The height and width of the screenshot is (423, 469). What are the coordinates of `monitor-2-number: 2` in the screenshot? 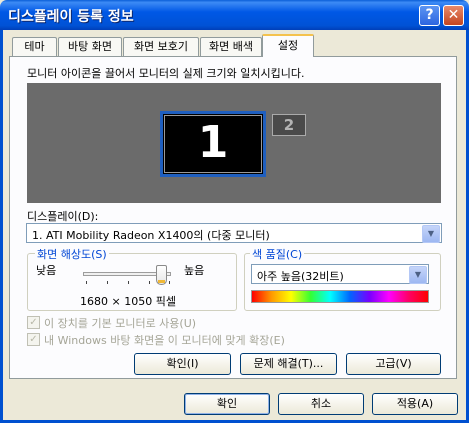 It's located at (289, 125).